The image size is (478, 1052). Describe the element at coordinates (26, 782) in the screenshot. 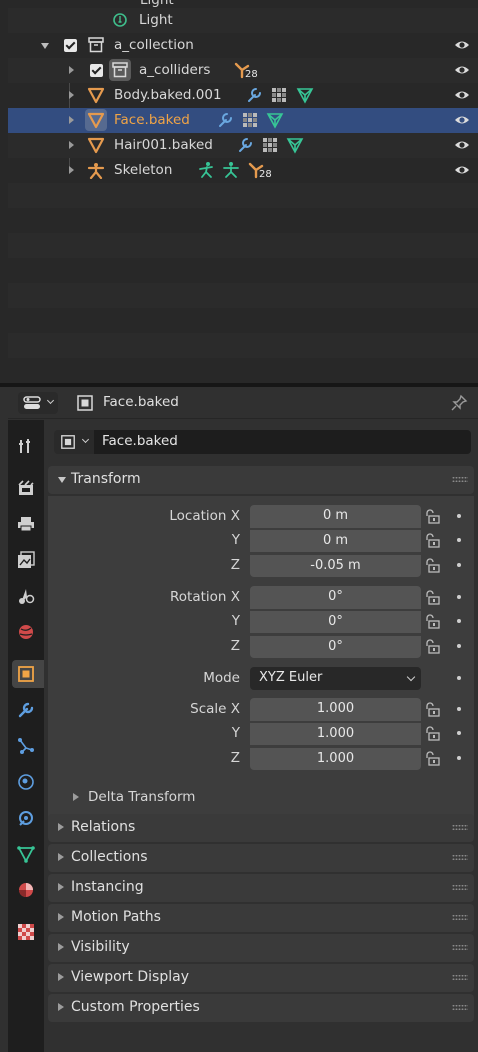

I see `tab-physics` at that location.